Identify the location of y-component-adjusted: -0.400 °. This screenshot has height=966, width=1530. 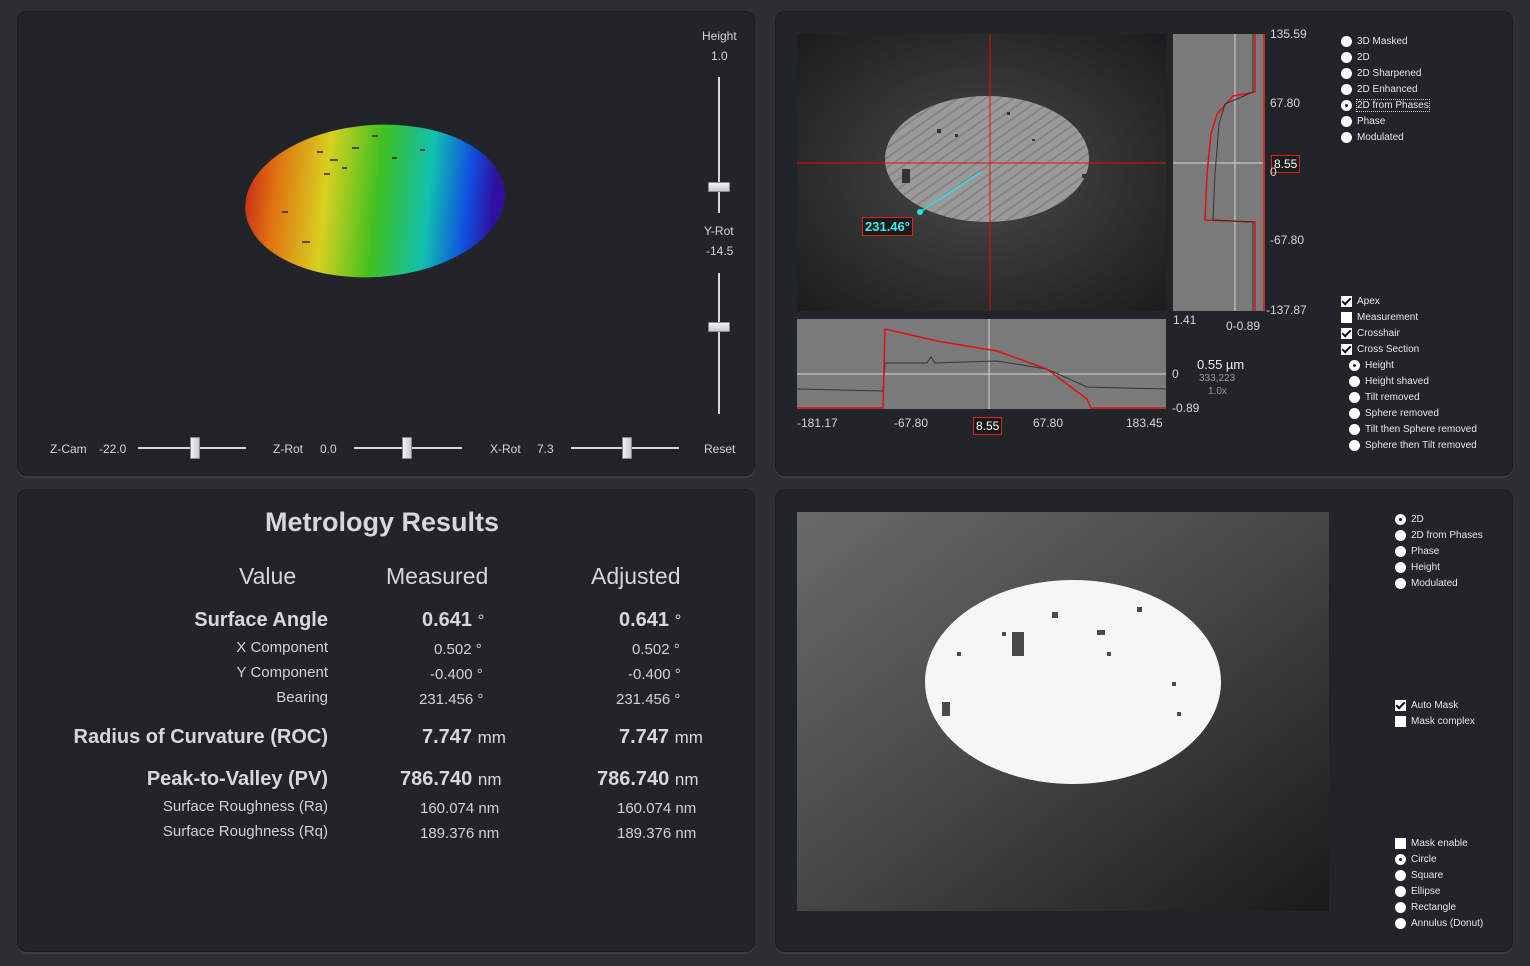
(654, 674).